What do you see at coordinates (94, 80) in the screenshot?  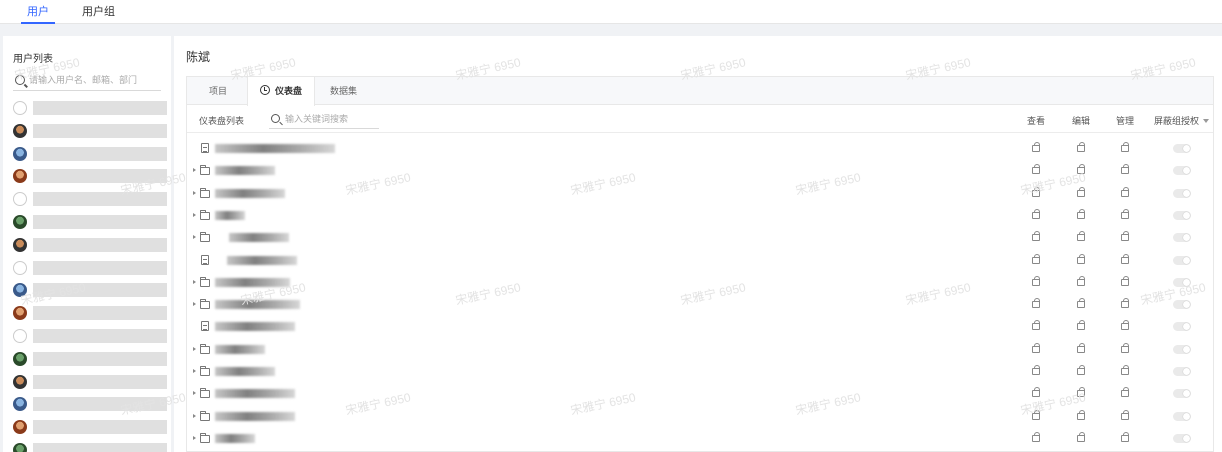 I see `user-search-input` at bounding box center [94, 80].